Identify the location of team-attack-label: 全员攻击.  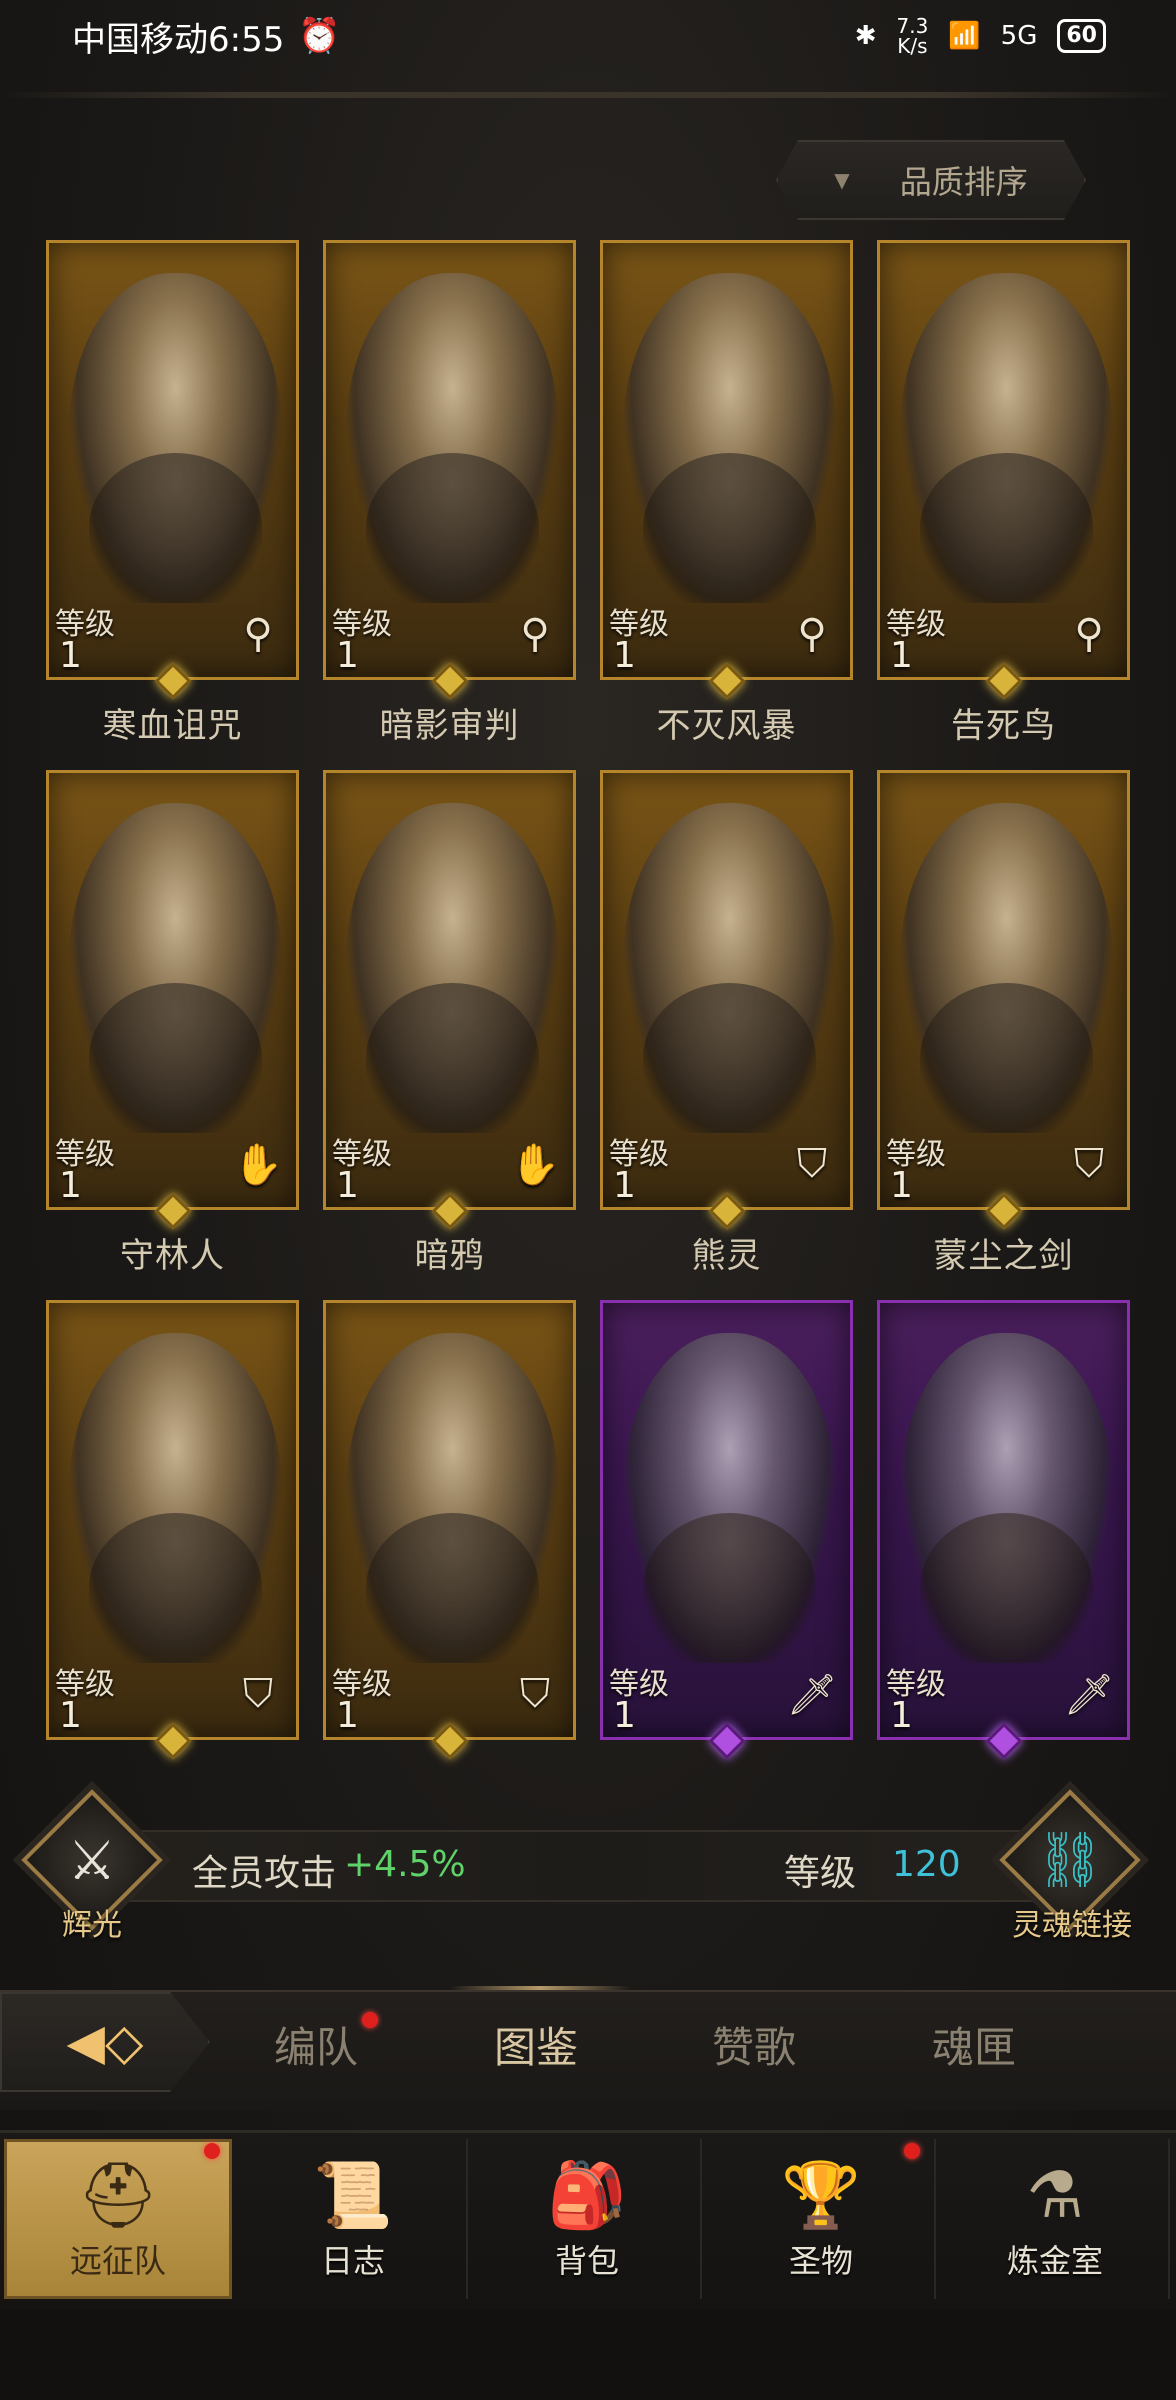
(264, 1873).